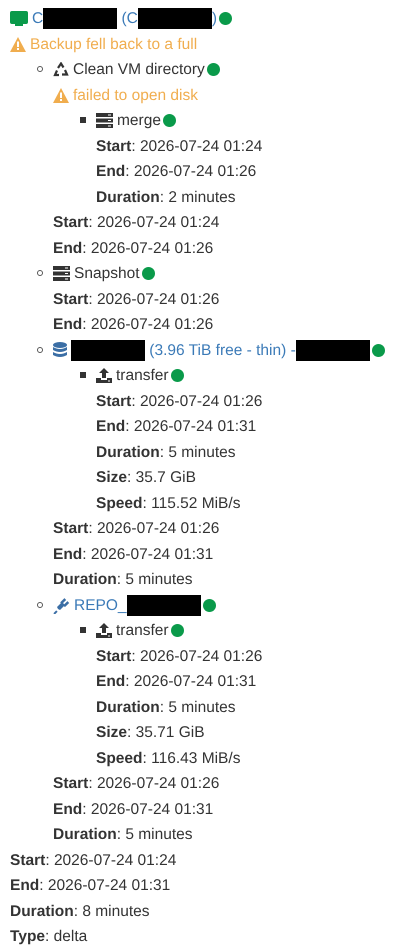  I want to click on detail-line: Speed: 115.52 MiB/s, so click(169, 504).